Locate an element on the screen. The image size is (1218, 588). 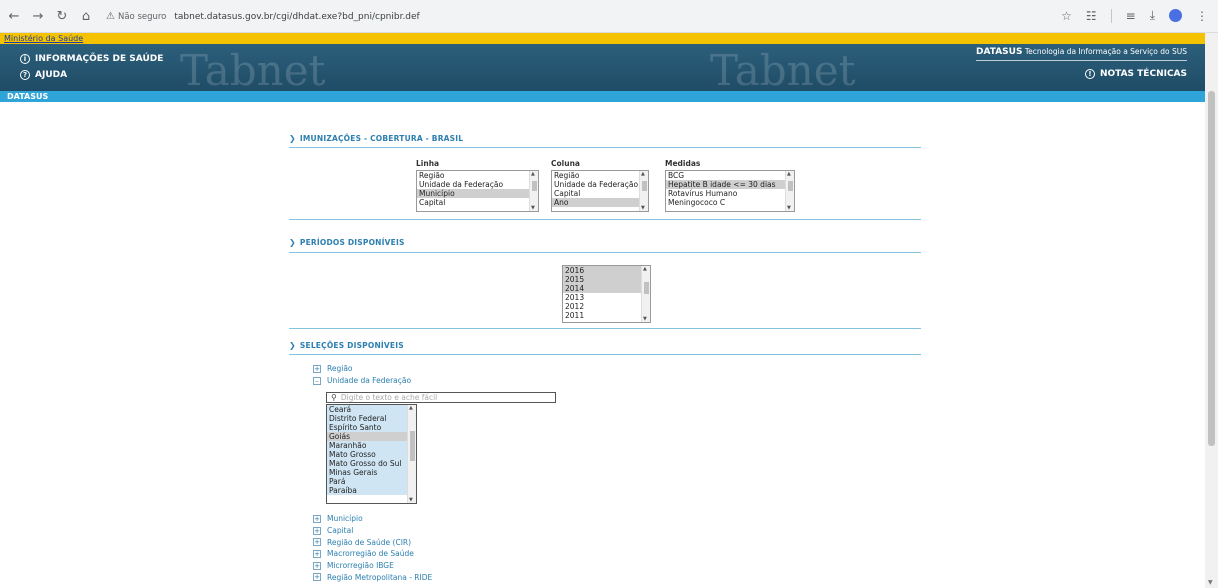
tree-item-microrregiao: + Microrregião IBGE is located at coordinates (372, 566).